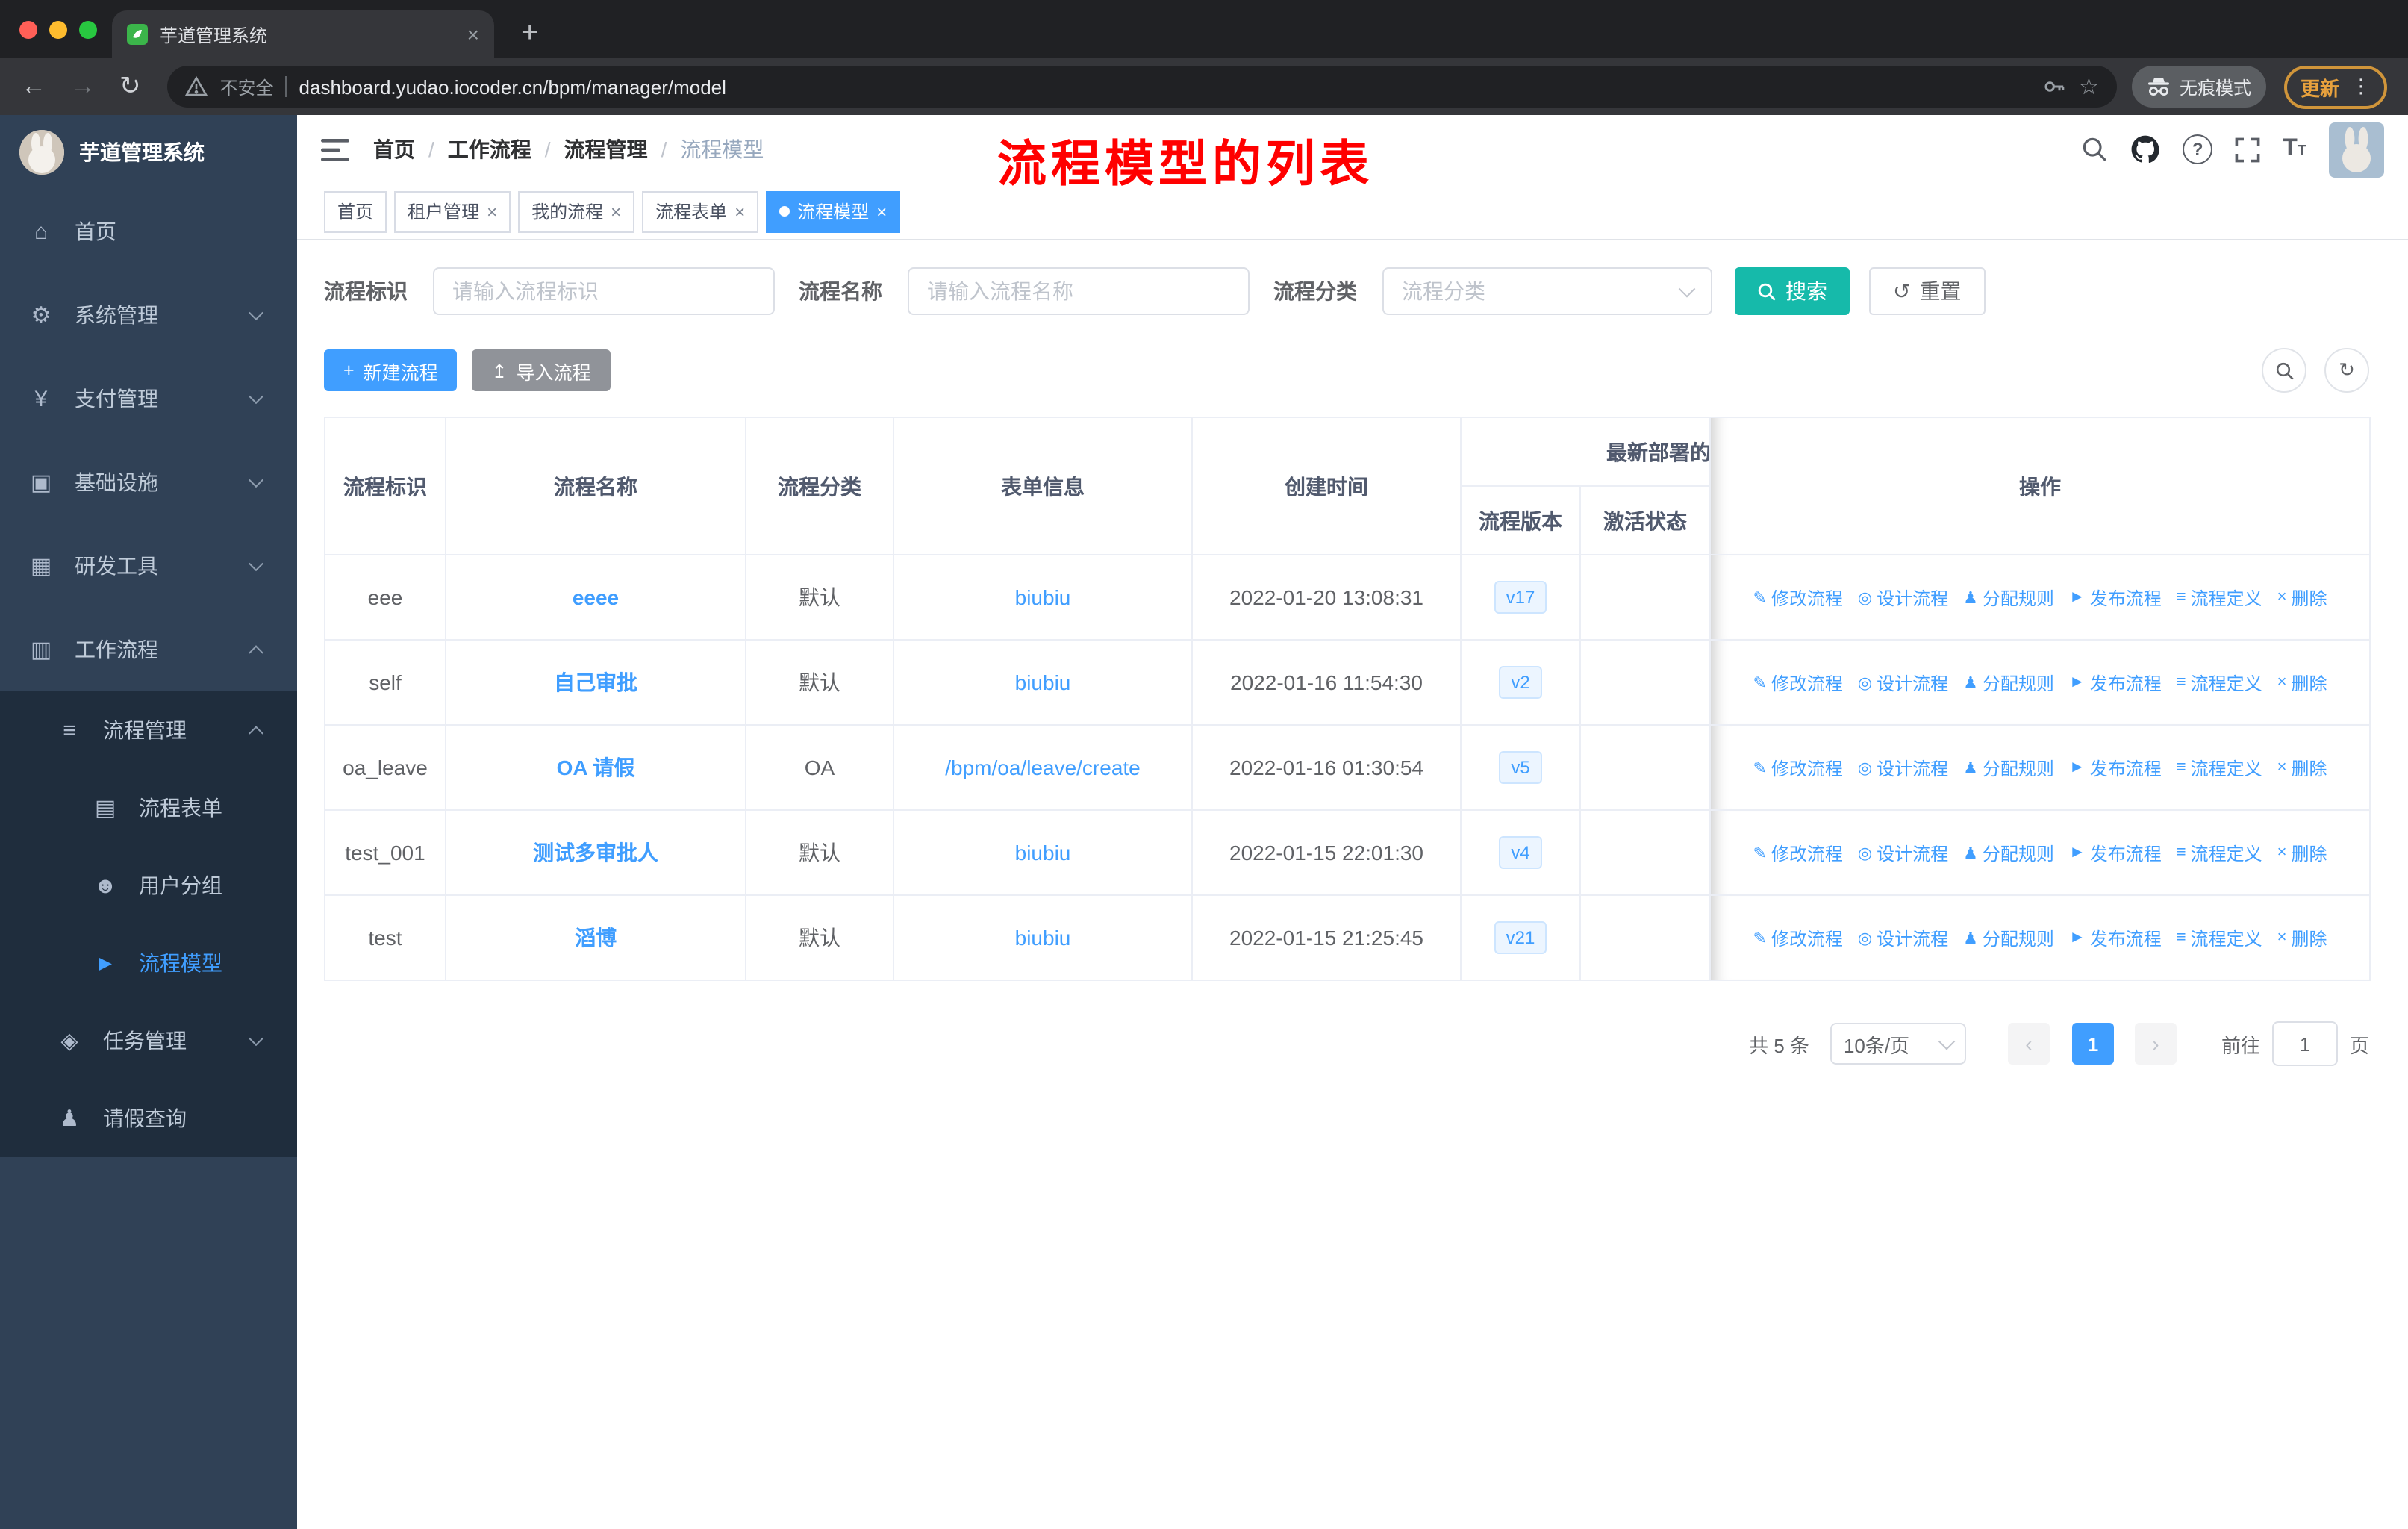 The height and width of the screenshot is (1529, 2408). I want to click on sidebar-item-user-group: ☻ 用户分组, so click(148, 886).